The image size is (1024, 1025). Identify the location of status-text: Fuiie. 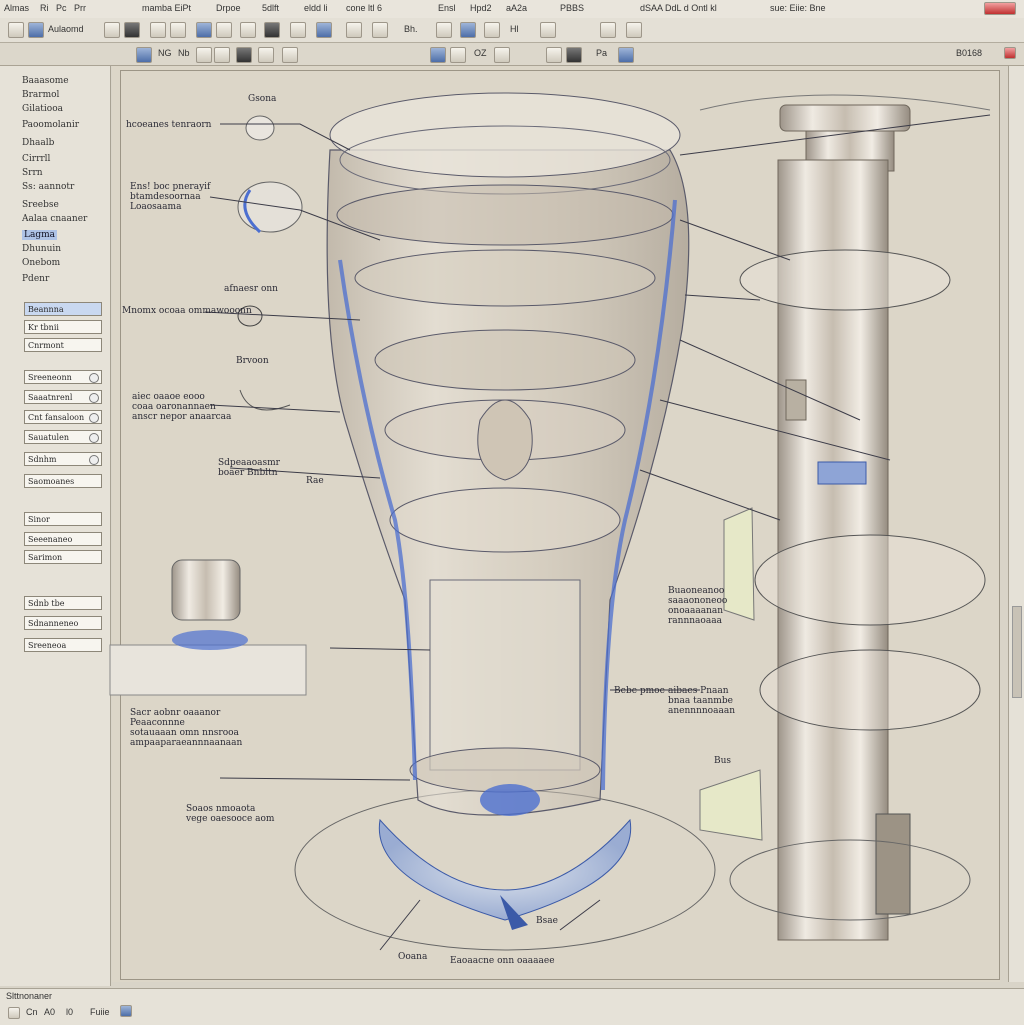
(100, 1012).